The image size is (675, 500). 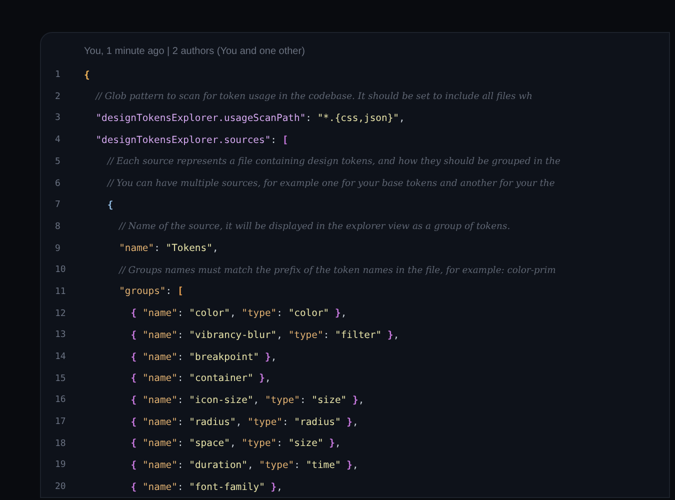 What do you see at coordinates (250, 119) in the screenshot?
I see `code-line: "designTokensExplorer.usageScanPath": "*.{css,json}",` at bounding box center [250, 119].